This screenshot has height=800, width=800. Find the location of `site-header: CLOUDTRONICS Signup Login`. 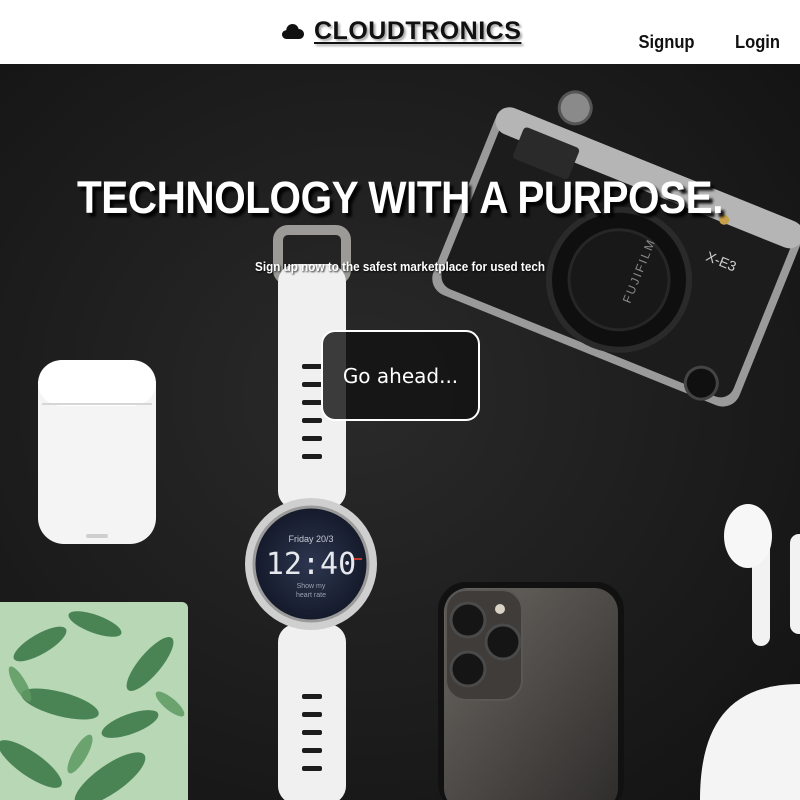

site-header: CLOUDTRONICS Signup Login is located at coordinates (400, 32).